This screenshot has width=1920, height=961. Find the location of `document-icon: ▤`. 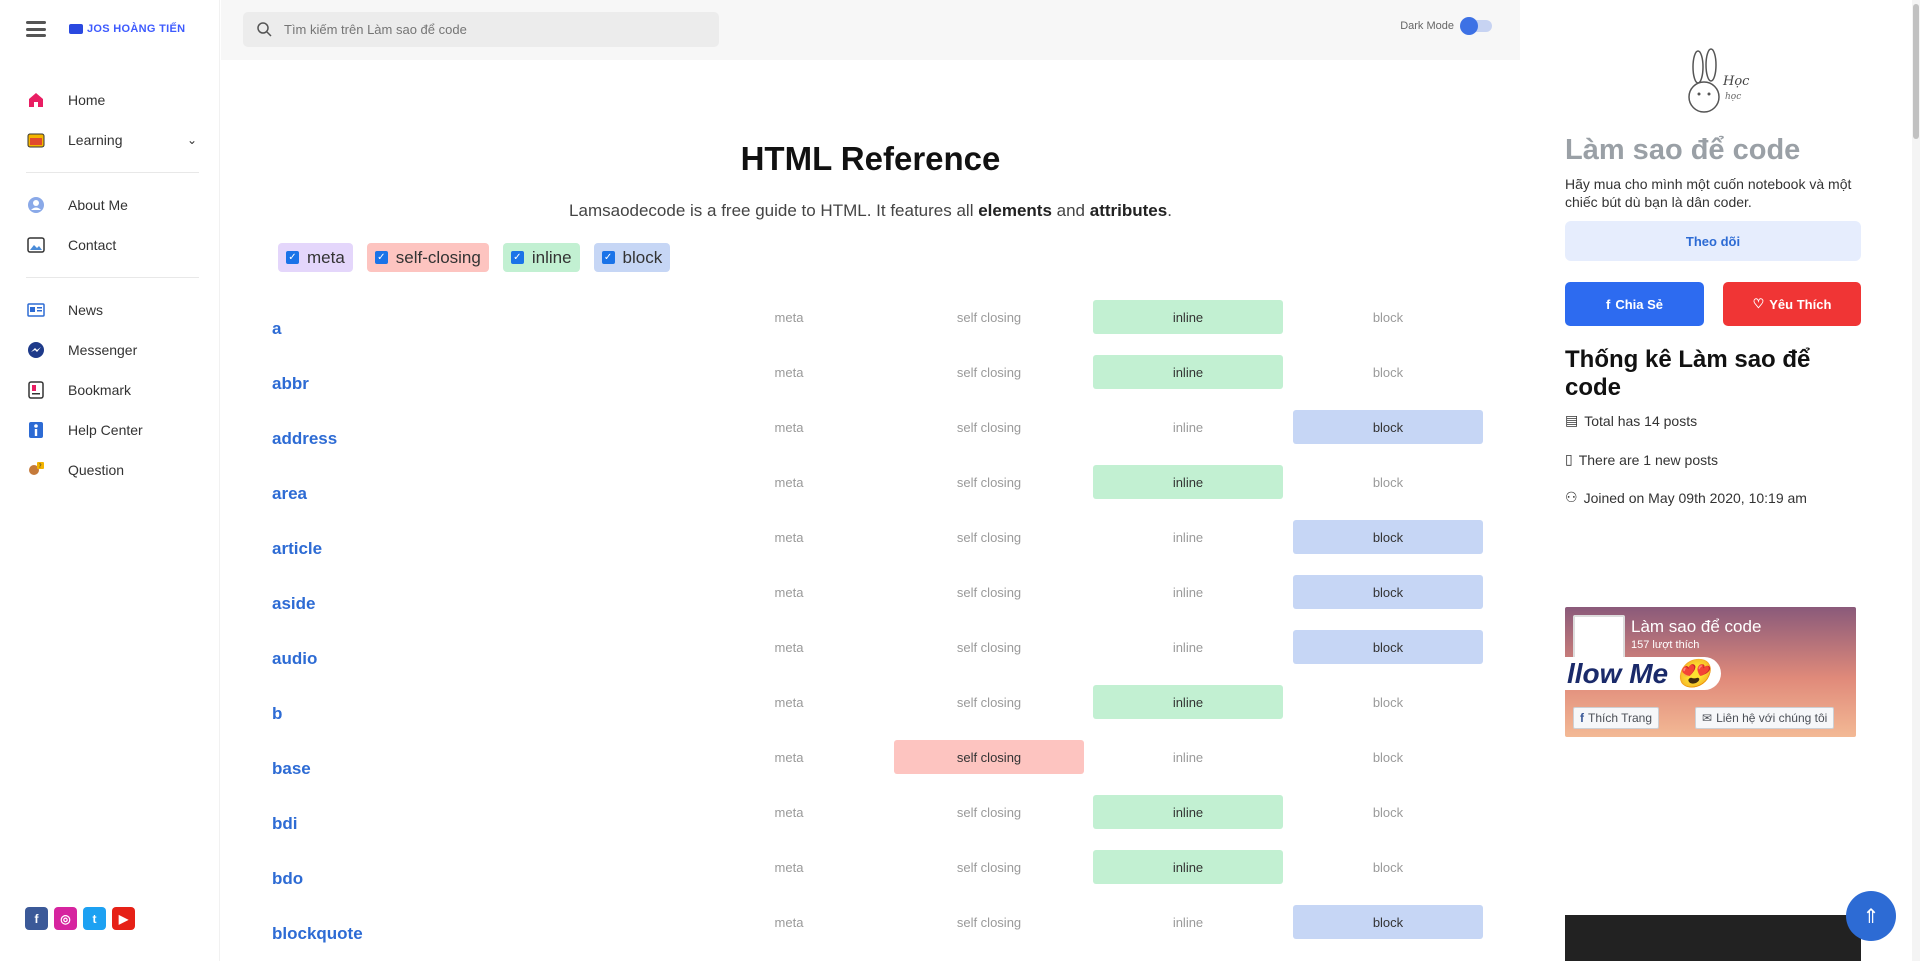

document-icon: ▤ is located at coordinates (1572, 420).